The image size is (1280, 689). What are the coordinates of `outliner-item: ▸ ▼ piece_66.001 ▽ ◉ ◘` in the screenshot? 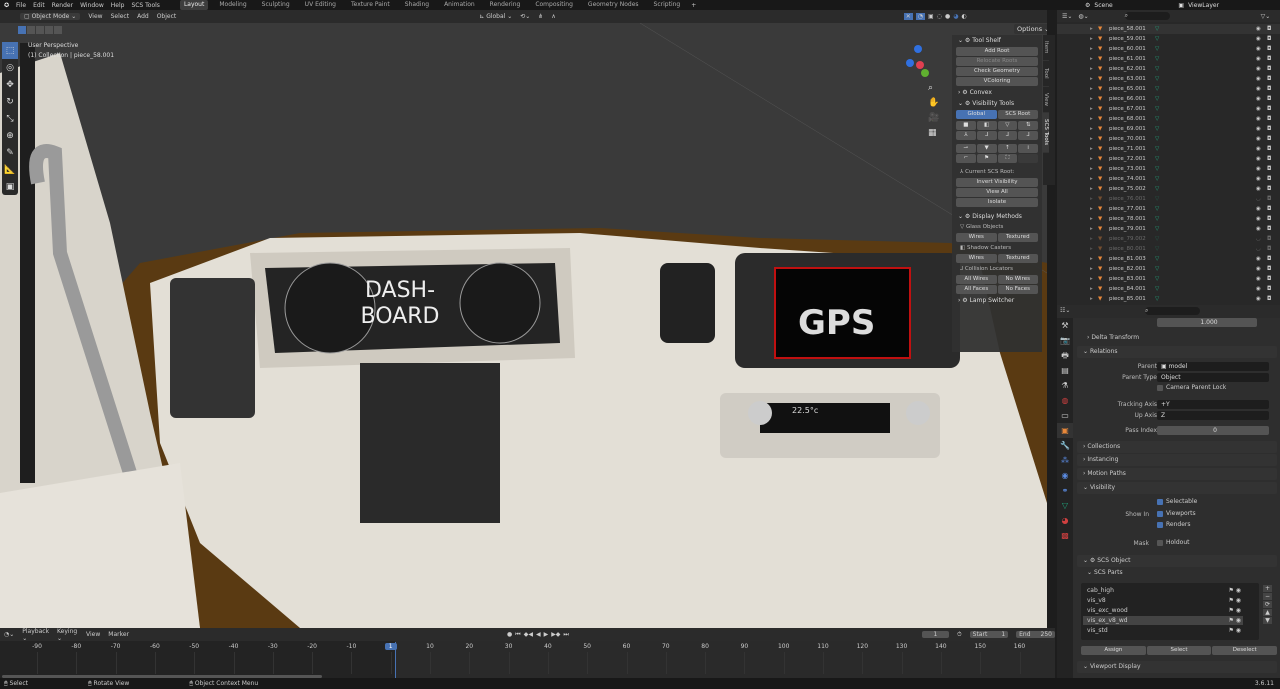 It's located at (1168, 99).